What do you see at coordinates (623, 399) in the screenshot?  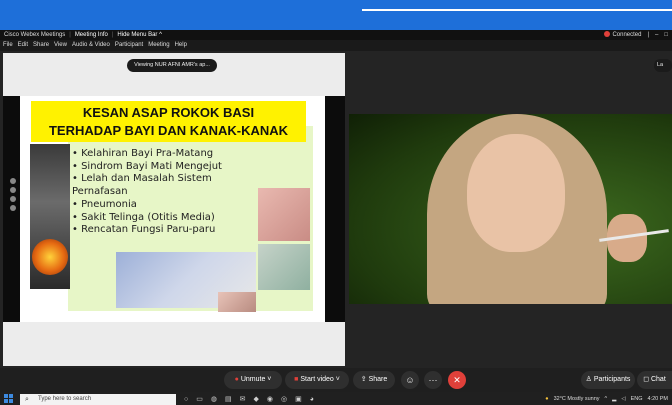 I see `volume-icon: ◁` at bounding box center [623, 399].